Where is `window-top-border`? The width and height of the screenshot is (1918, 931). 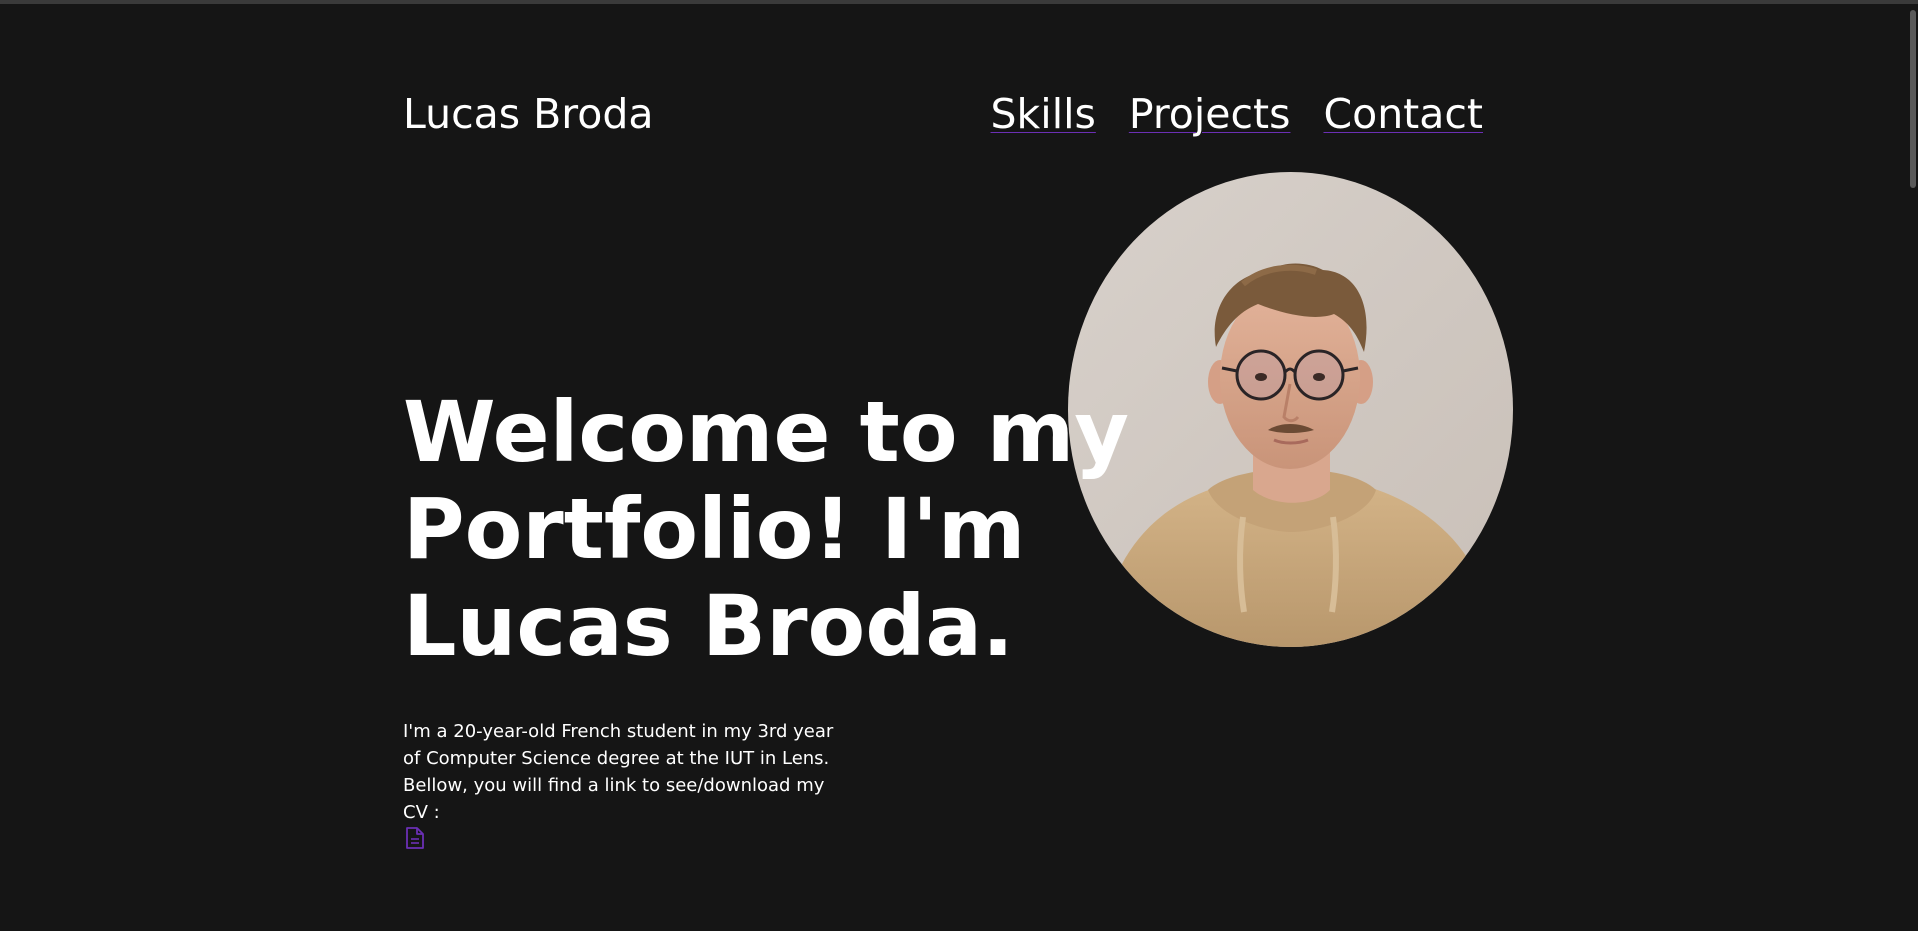 window-top-border is located at coordinates (959, 2).